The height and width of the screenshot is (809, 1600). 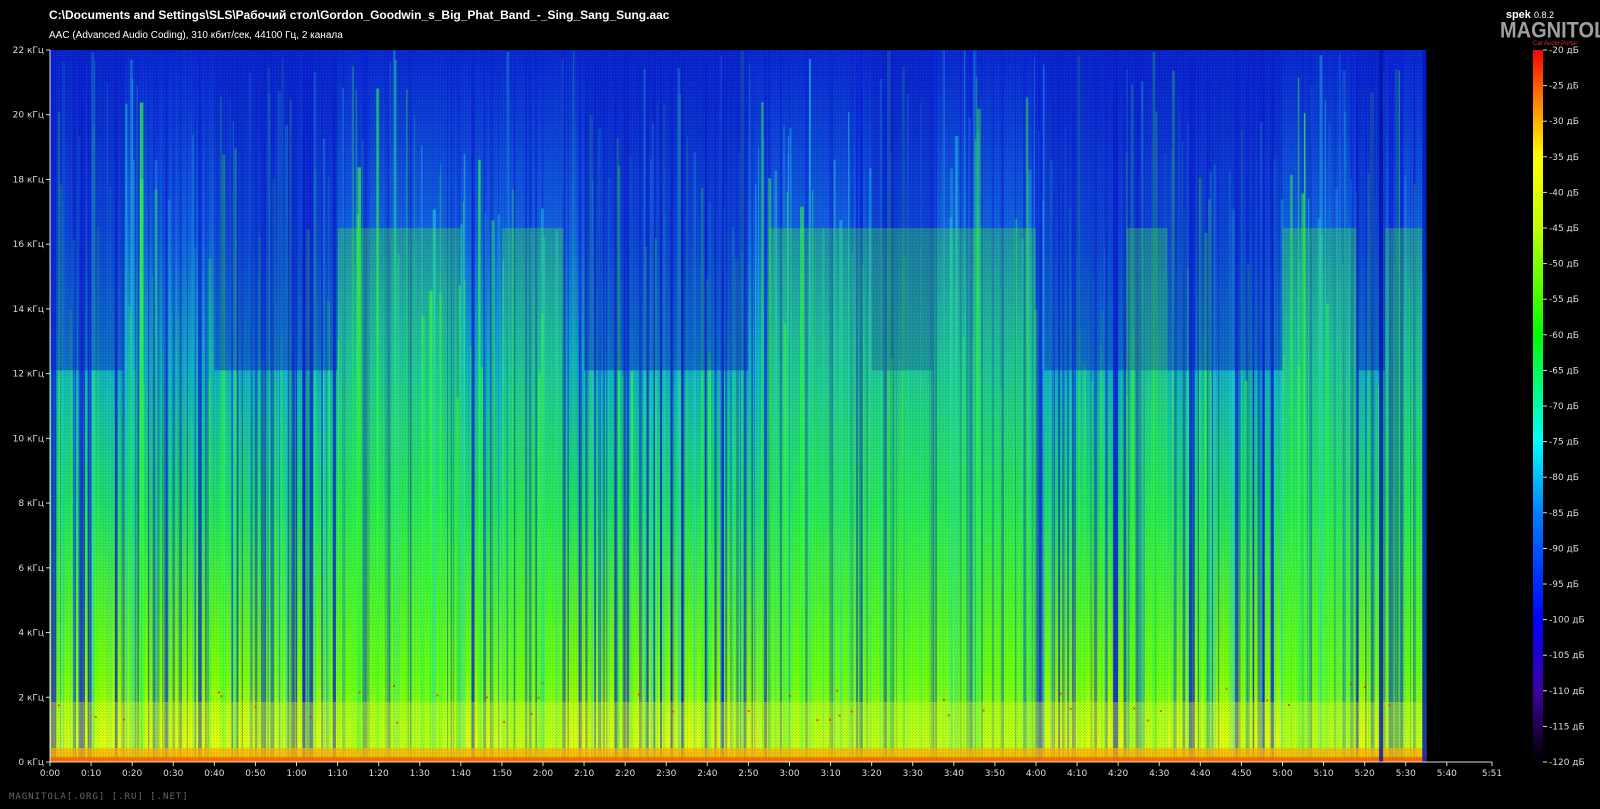 I want to click on y-tick-label: 6 кГц, so click(x=31, y=569).